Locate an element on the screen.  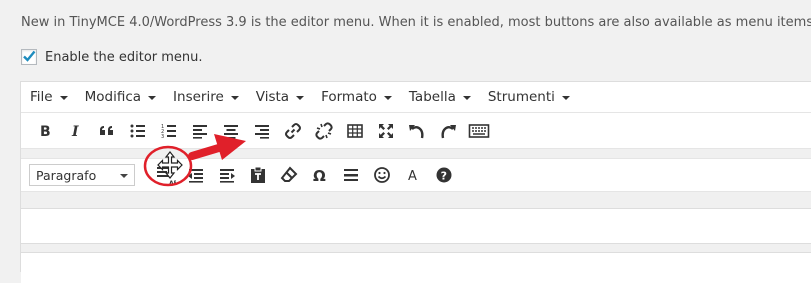
arrow-icon is located at coordinates (217, 147).